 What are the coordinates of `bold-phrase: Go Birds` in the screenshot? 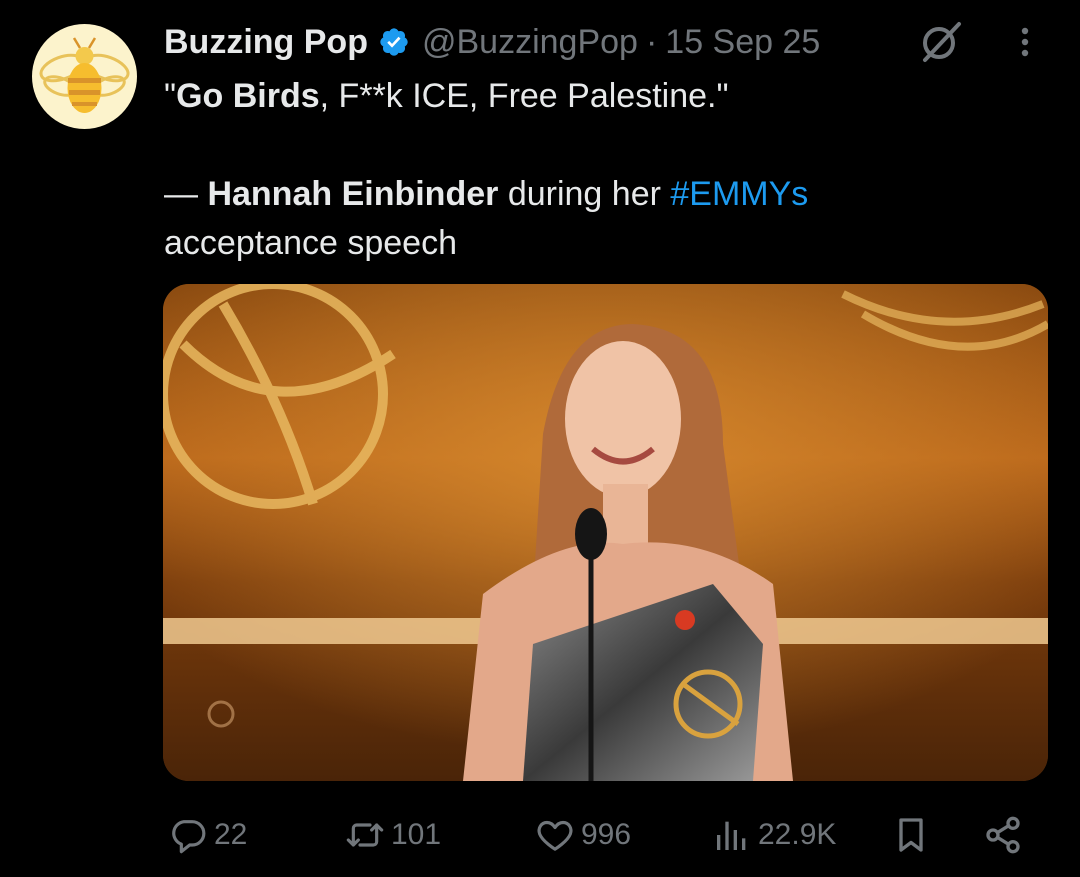 It's located at (248, 96).